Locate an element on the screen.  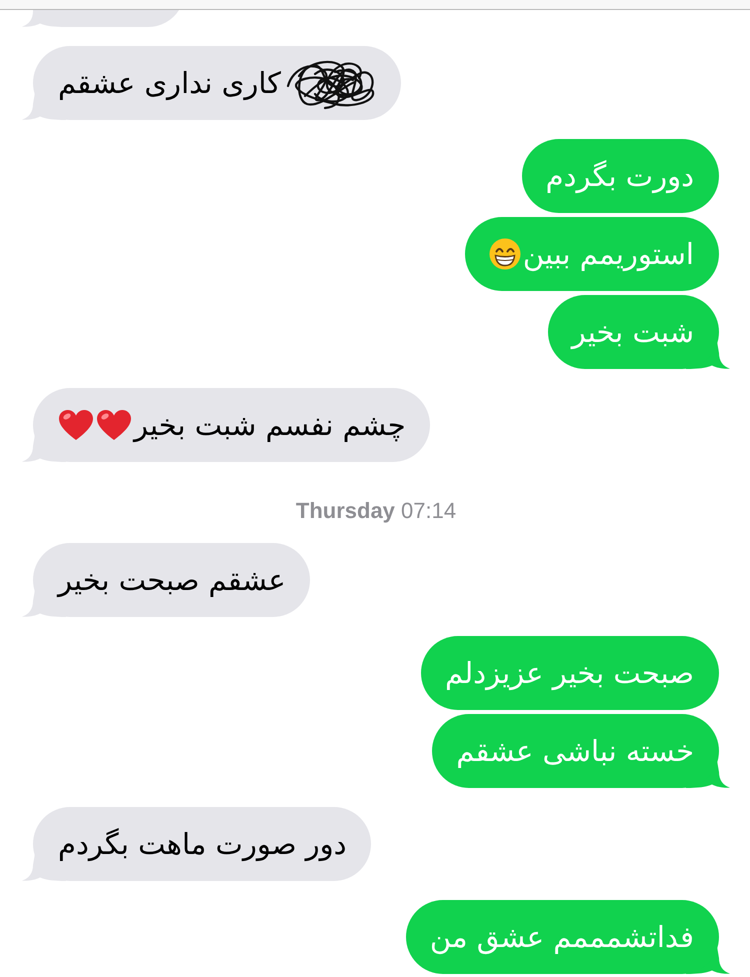
message-text: خسته نباشی عشقم is located at coordinates (575, 751).